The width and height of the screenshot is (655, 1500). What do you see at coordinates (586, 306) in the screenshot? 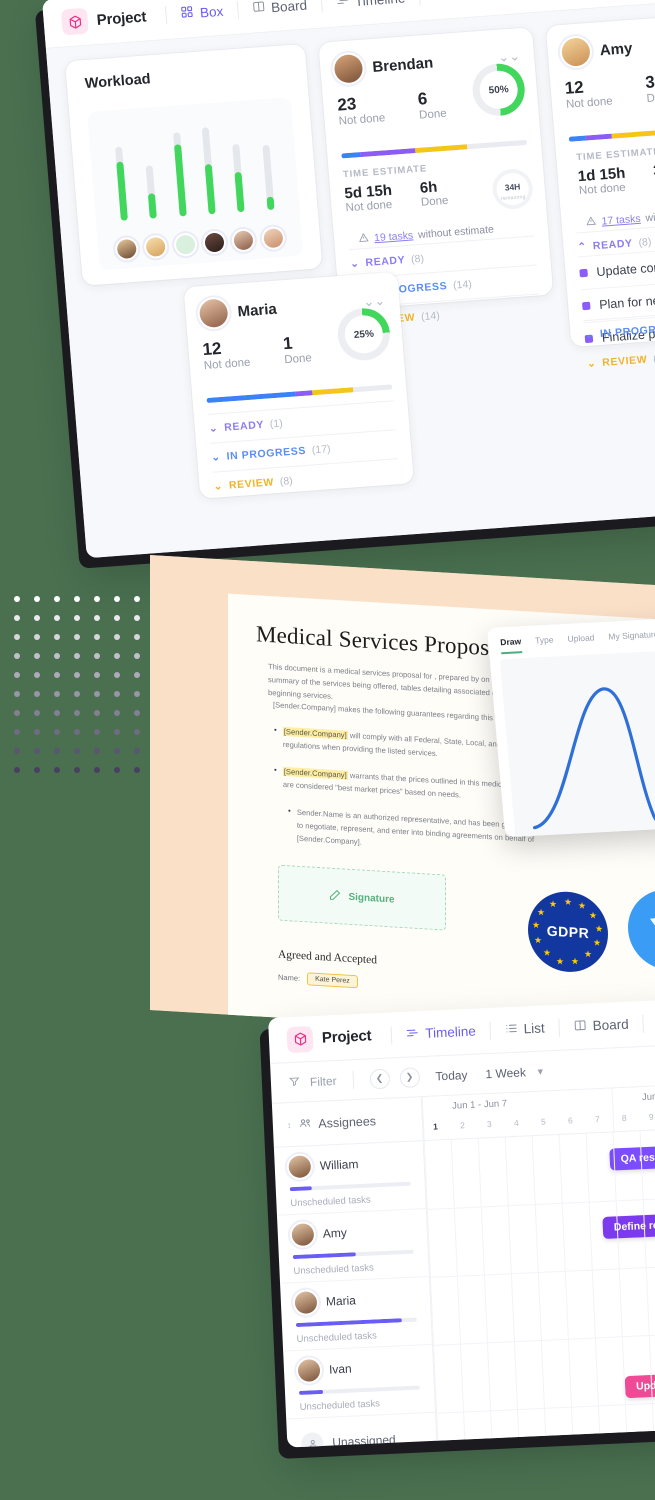
I see `status-dot` at bounding box center [586, 306].